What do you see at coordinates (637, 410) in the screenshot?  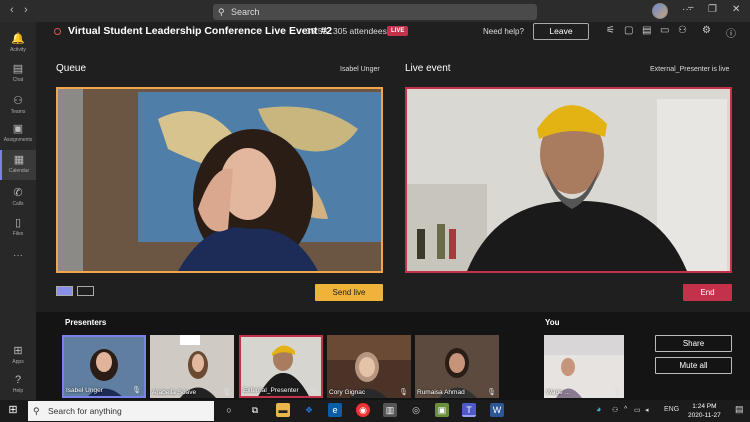 I see `network-icon: ▭` at bounding box center [637, 410].